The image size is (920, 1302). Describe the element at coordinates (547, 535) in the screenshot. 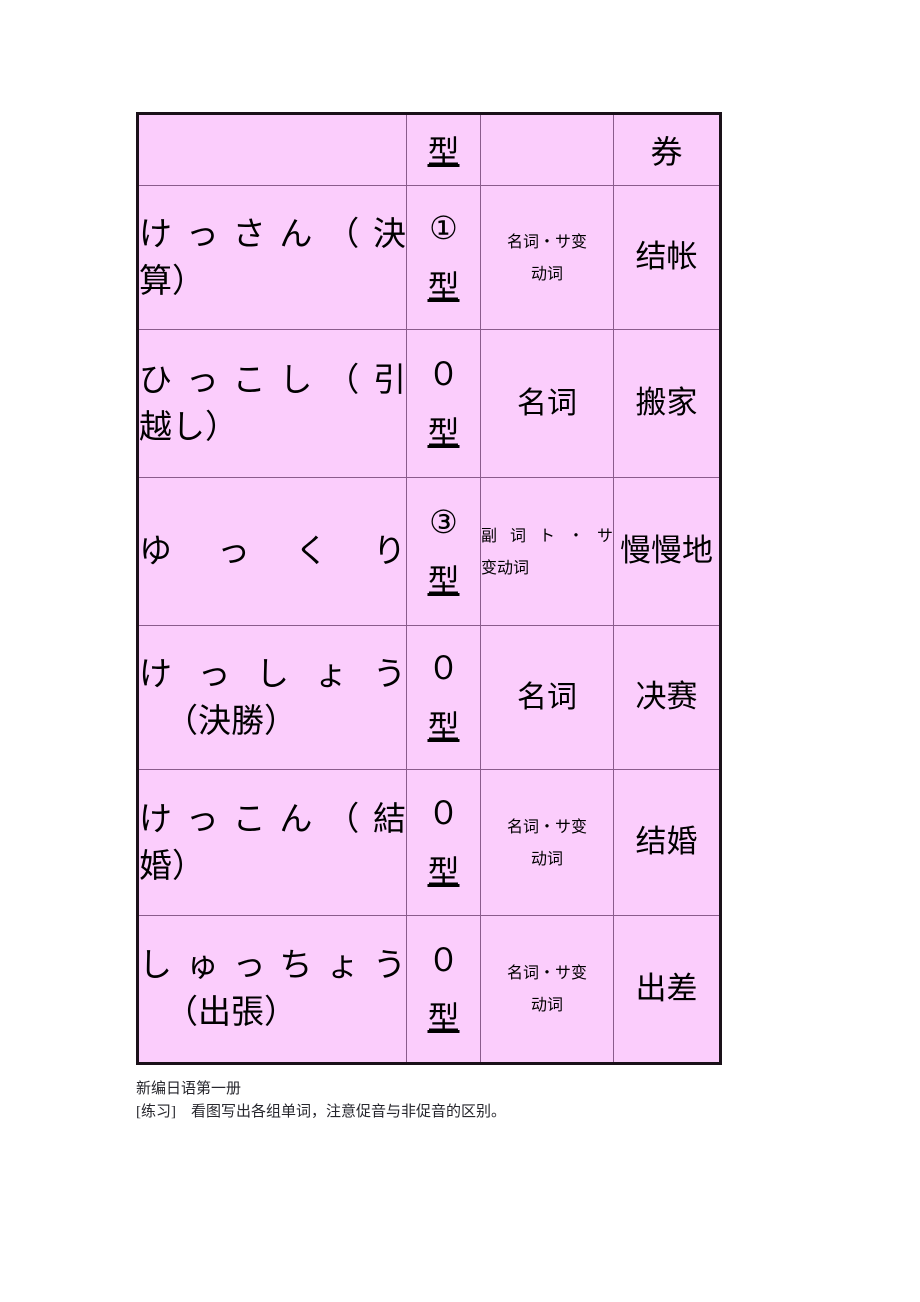

I see `part-line-1: 副词ト・サ` at that location.